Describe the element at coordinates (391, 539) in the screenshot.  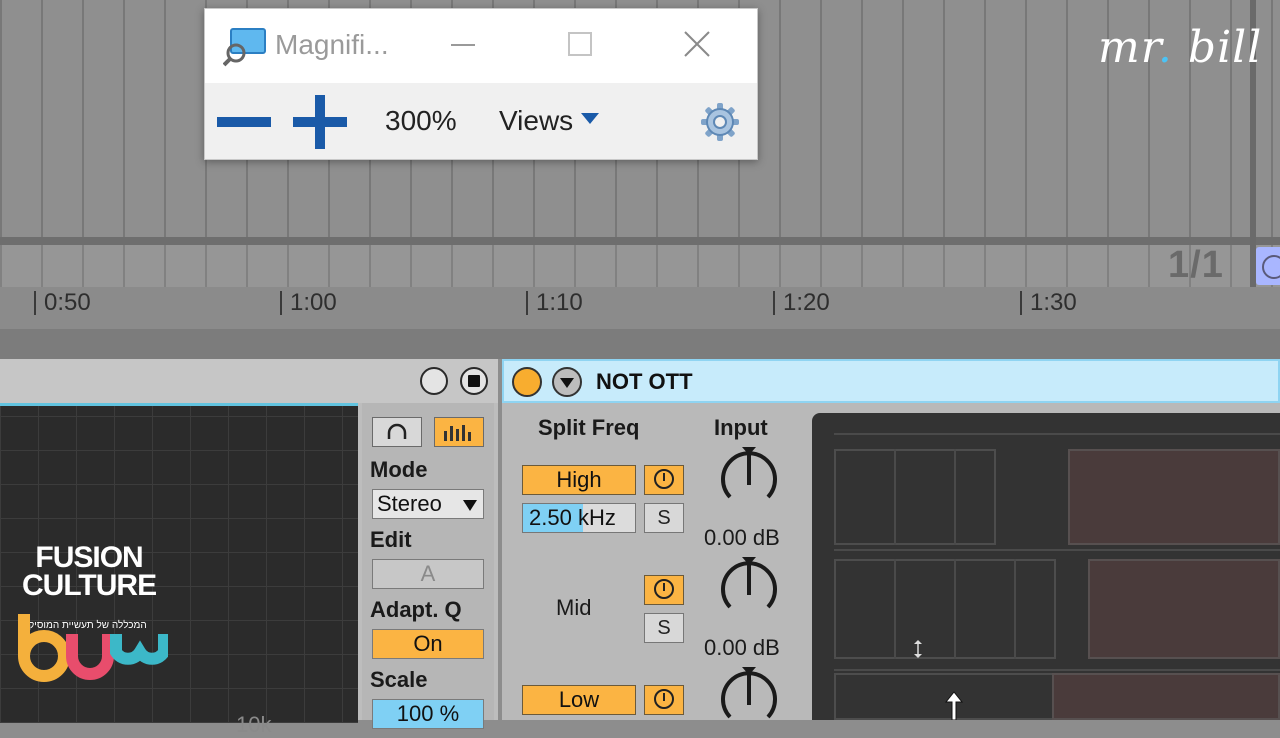
I see `edit-label: Edit` at that location.